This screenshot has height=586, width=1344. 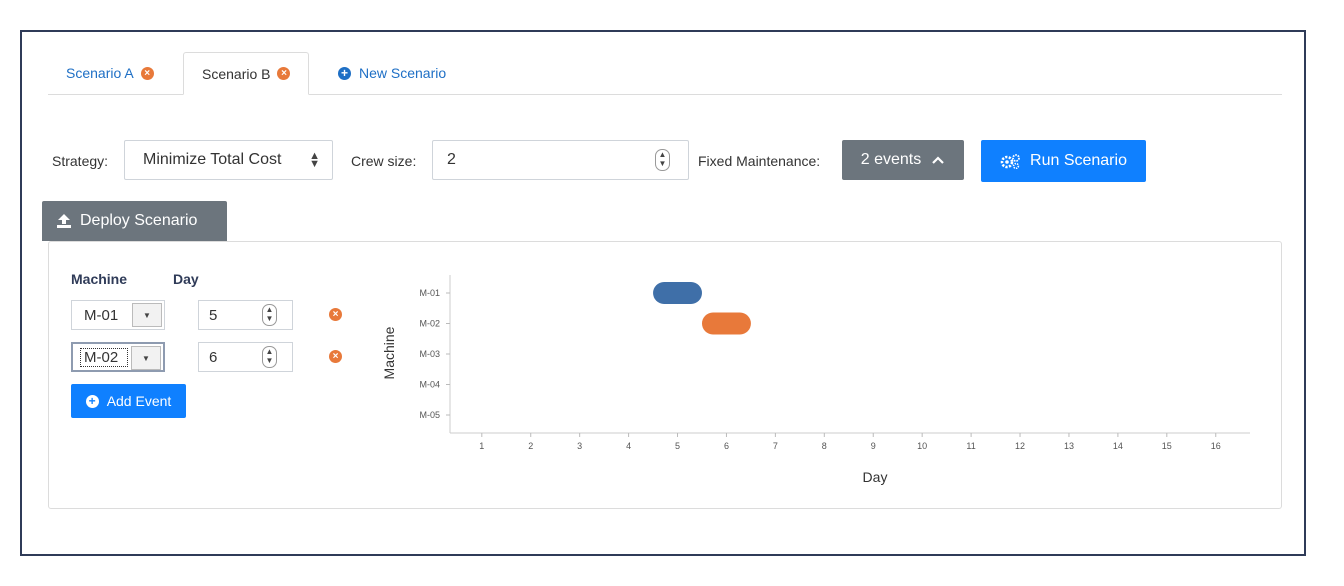 What do you see at coordinates (938, 160) in the screenshot?
I see `chevron-up-icon` at bounding box center [938, 160].